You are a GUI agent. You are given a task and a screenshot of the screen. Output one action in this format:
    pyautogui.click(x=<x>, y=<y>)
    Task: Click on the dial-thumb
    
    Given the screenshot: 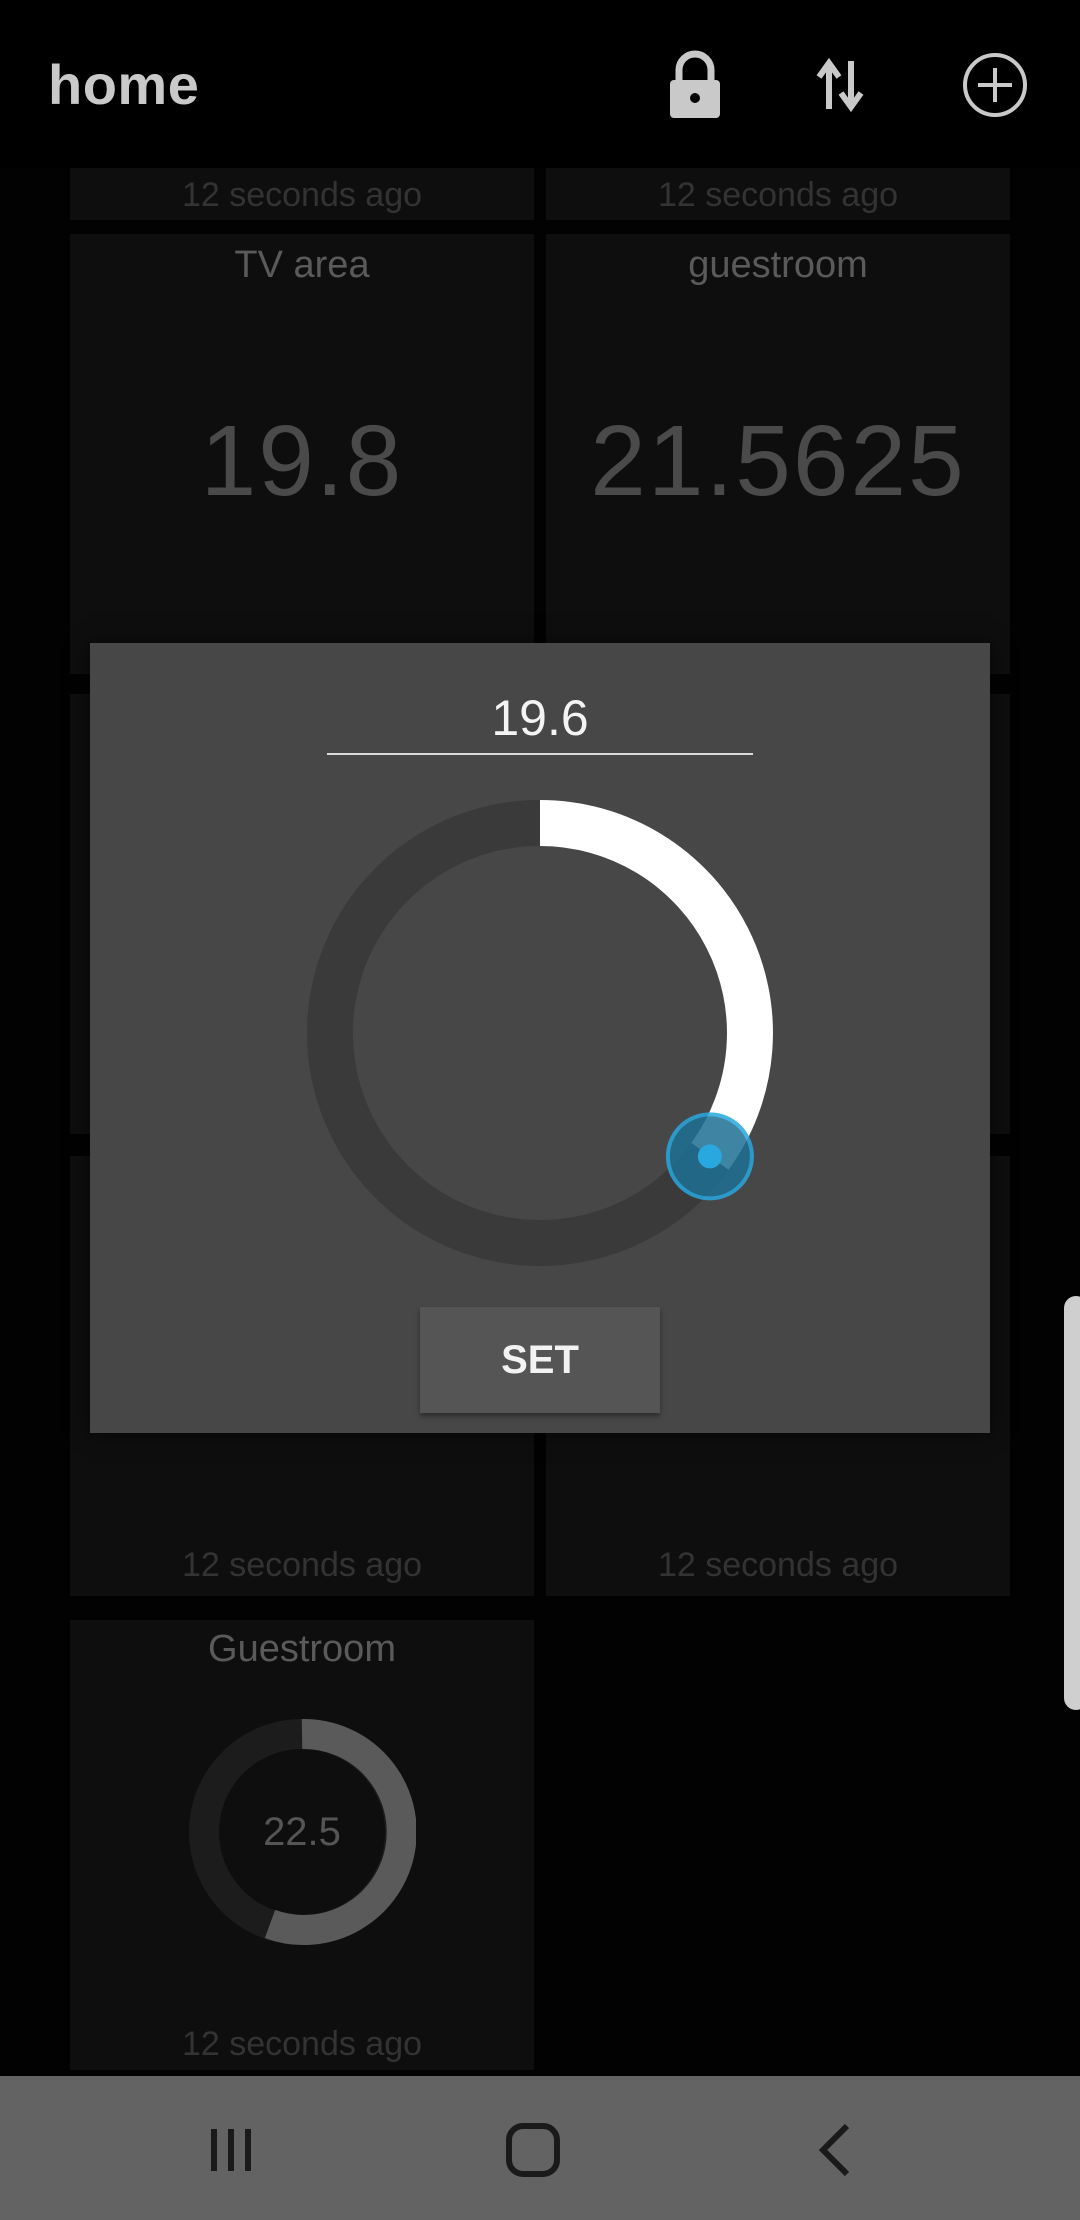 What is the action you would take?
    pyautogui.click(x=709, y=1156)
    